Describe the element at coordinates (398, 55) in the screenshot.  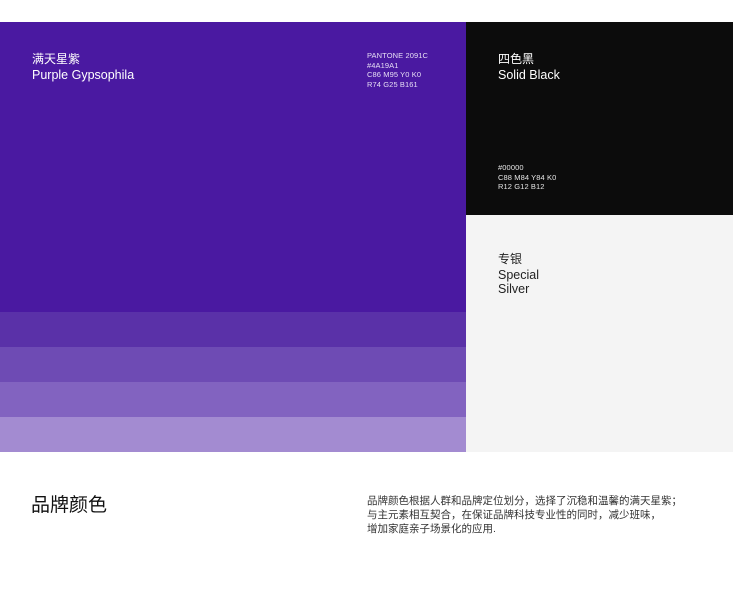
I see `primary-spec-pantone: PANTONE 2091C` at that location.